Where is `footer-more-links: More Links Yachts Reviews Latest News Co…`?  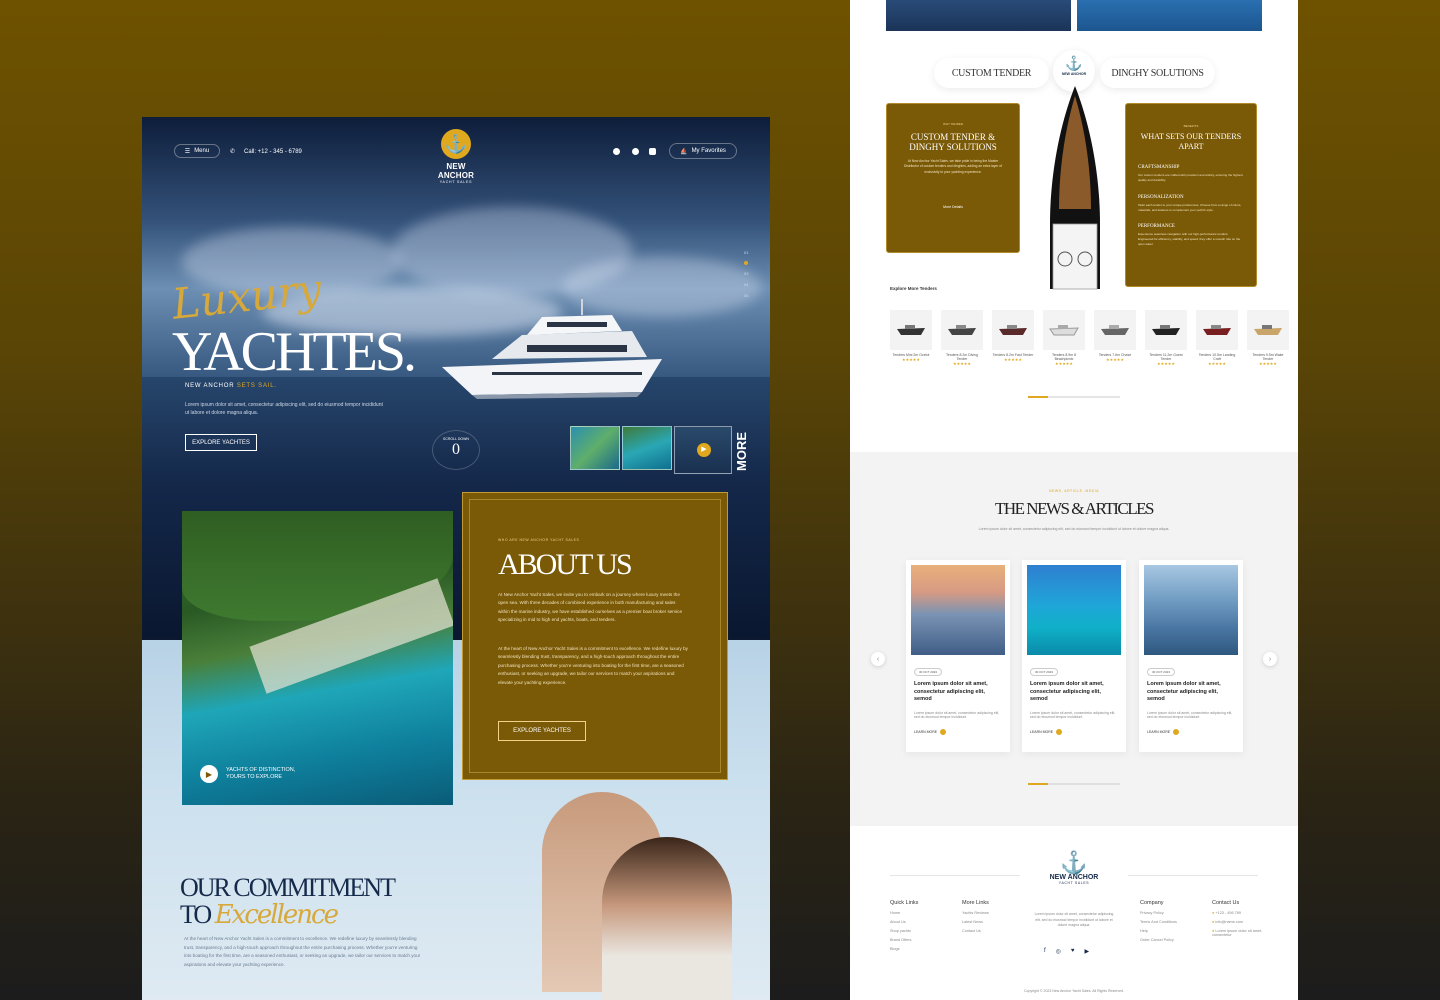
footer-more-links: More Links Yachts Reviews Latest News Co… is located at coordinates (975, 916).